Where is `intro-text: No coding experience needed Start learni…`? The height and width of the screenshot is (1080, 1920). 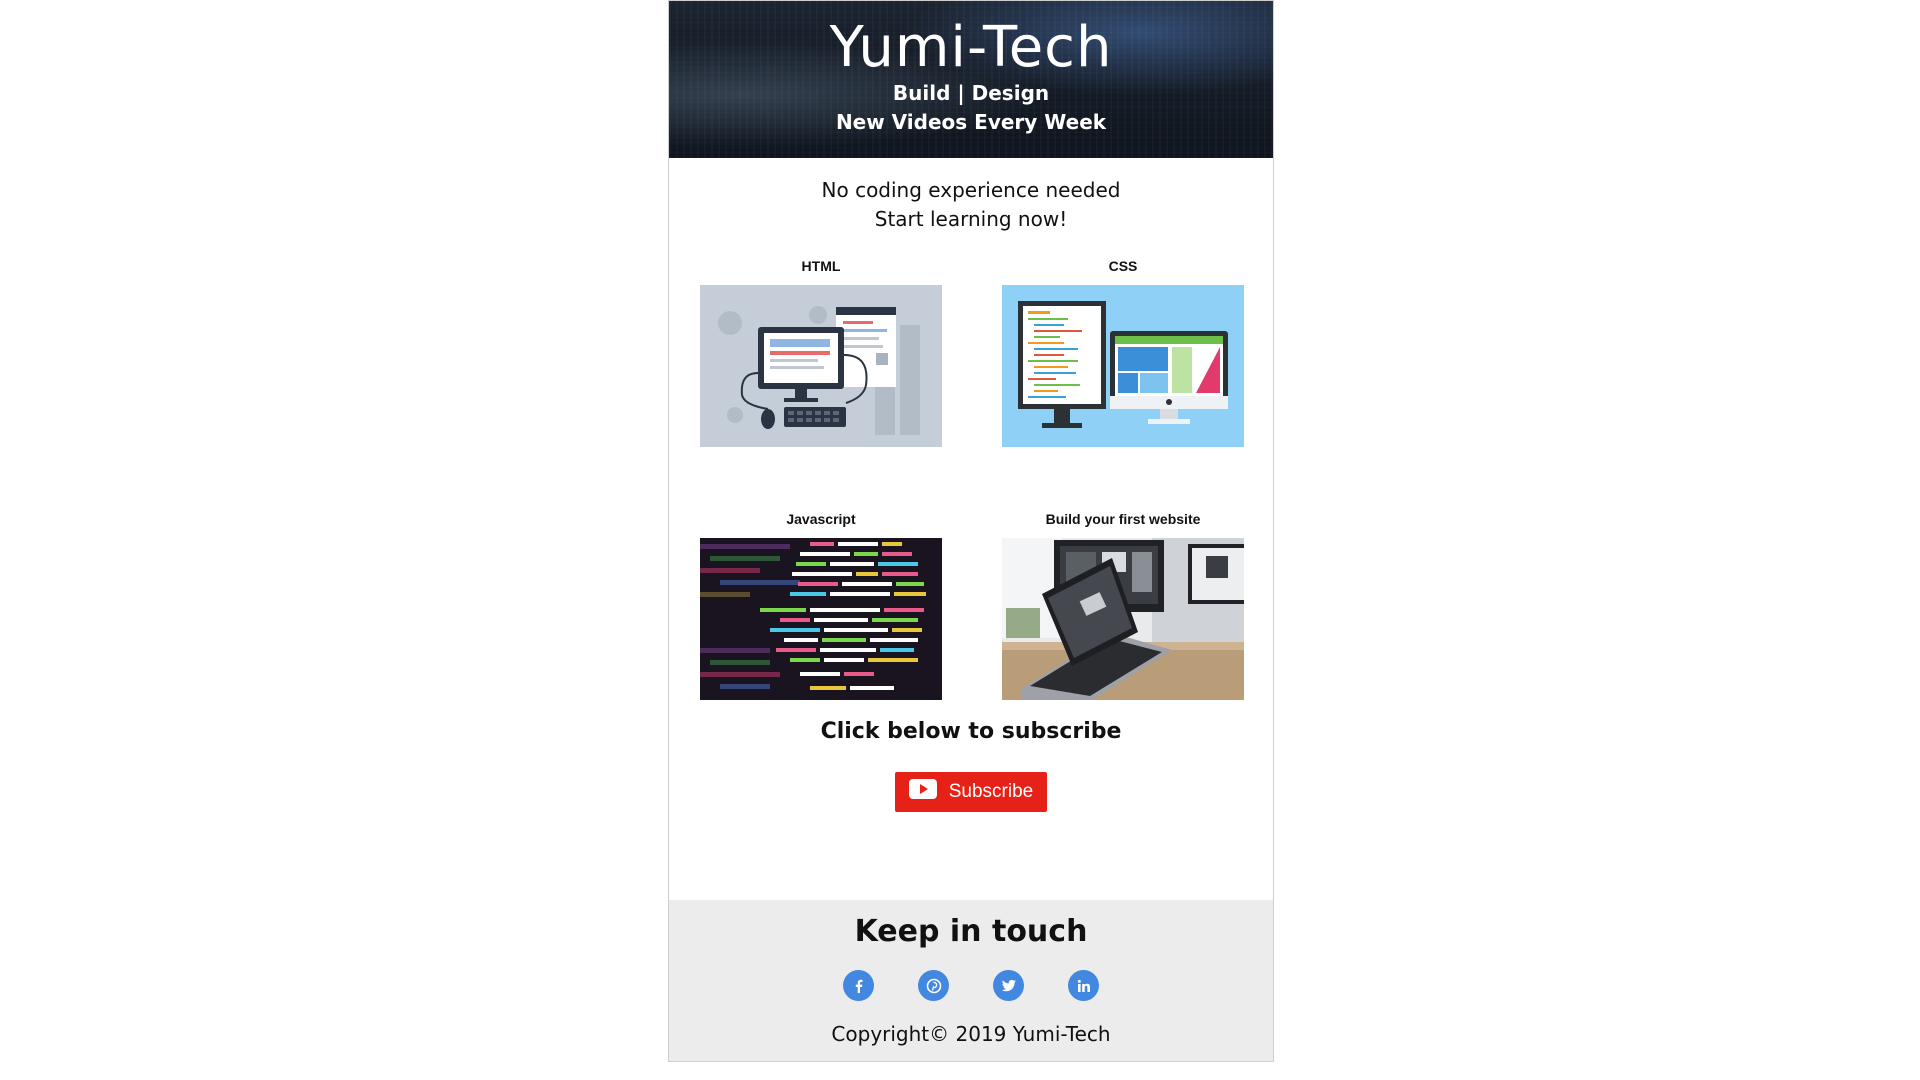 intro-text: No coding experience needed Start learni… is located at coordinates (971, 205).